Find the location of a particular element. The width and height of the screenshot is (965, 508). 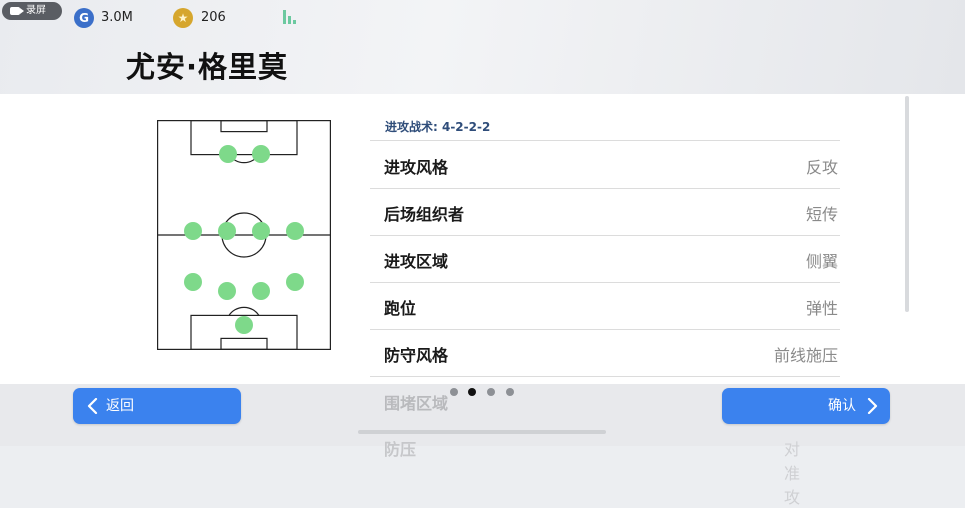

player-dot-goalkeeper is located at coordinates (244, 325).